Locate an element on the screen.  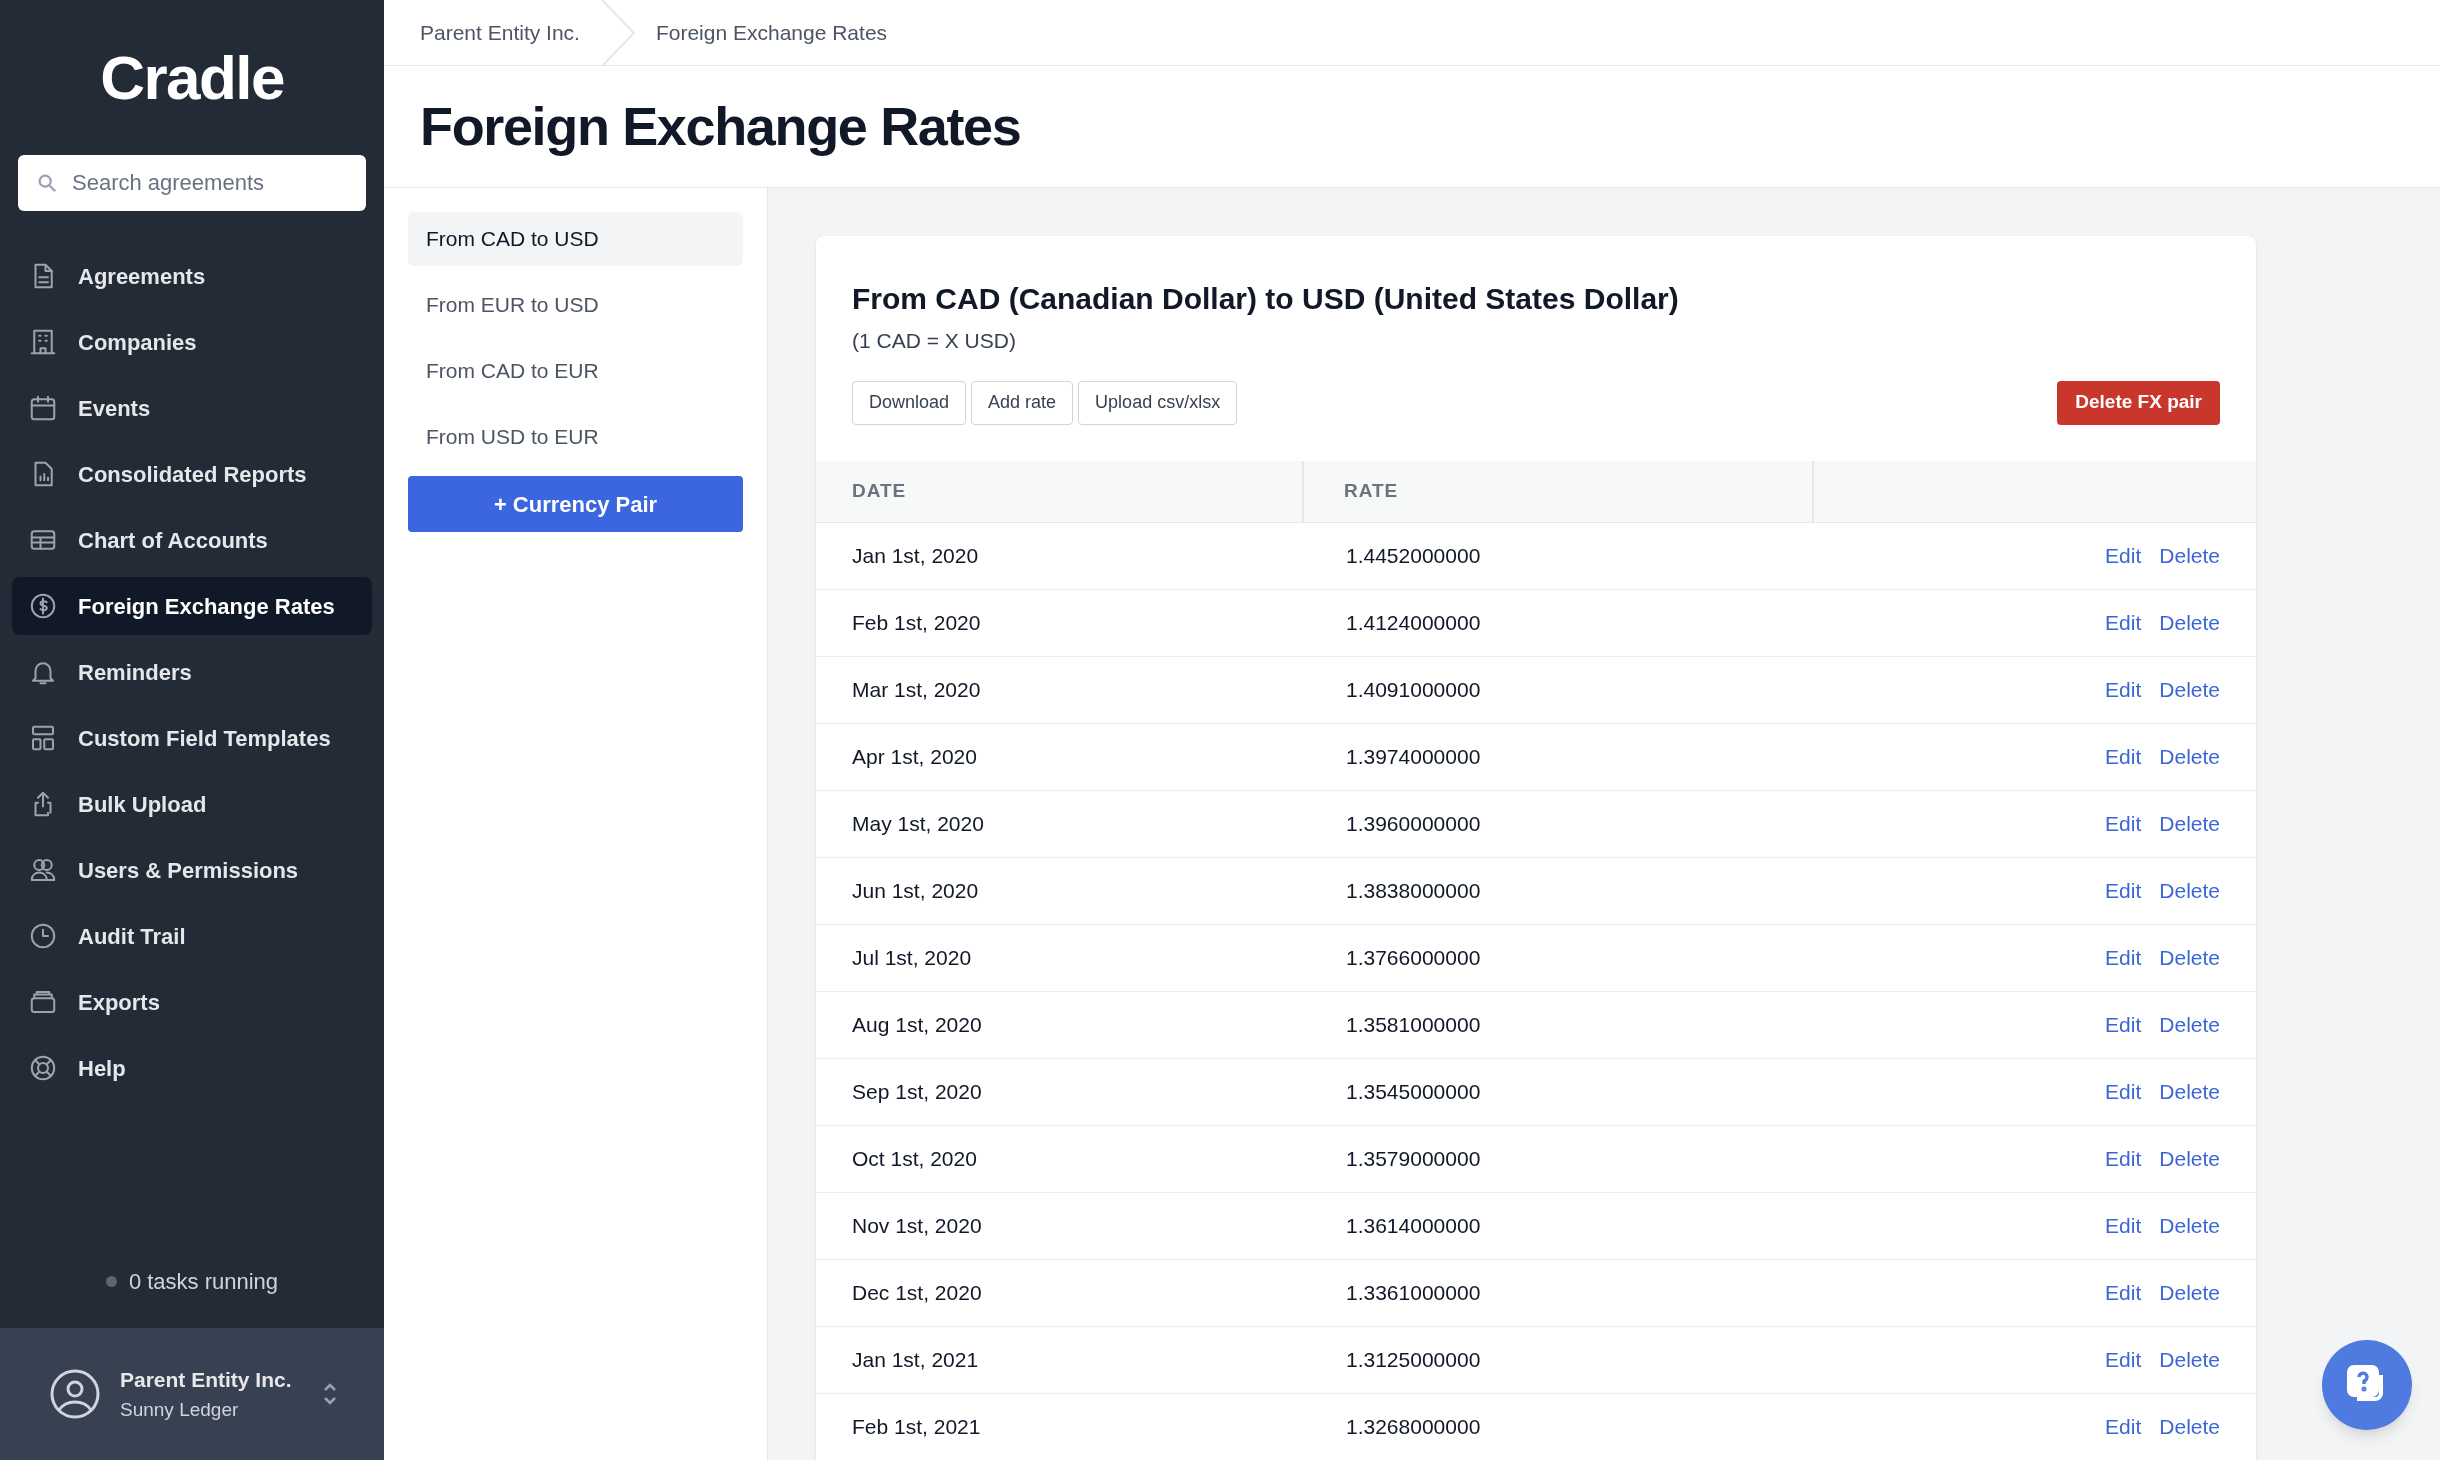
building-icon is located at coordinates (43, 342).